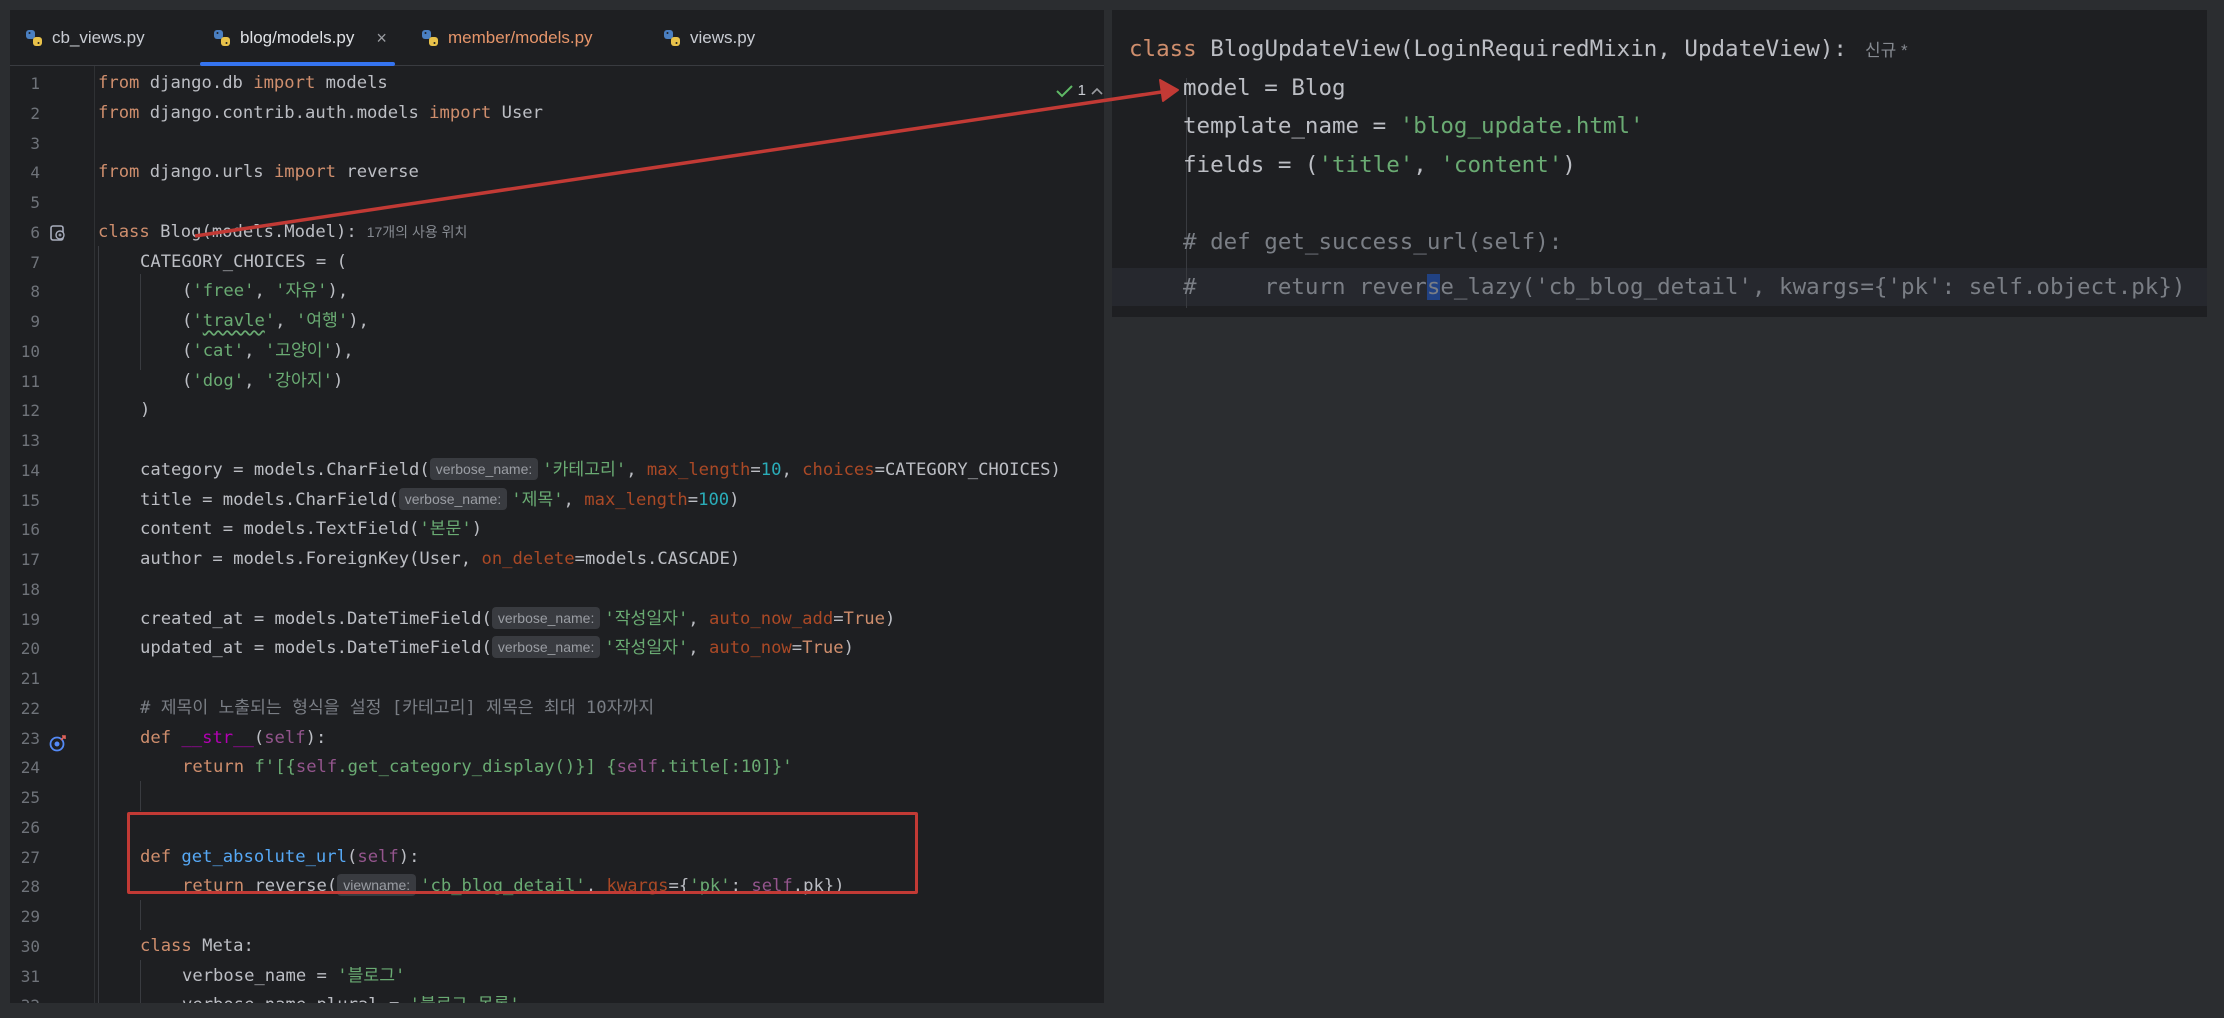  What do you see at coordinates (25, 997) in the screenshot?
I see `line-number: 32` at bounding box center [25, 997].